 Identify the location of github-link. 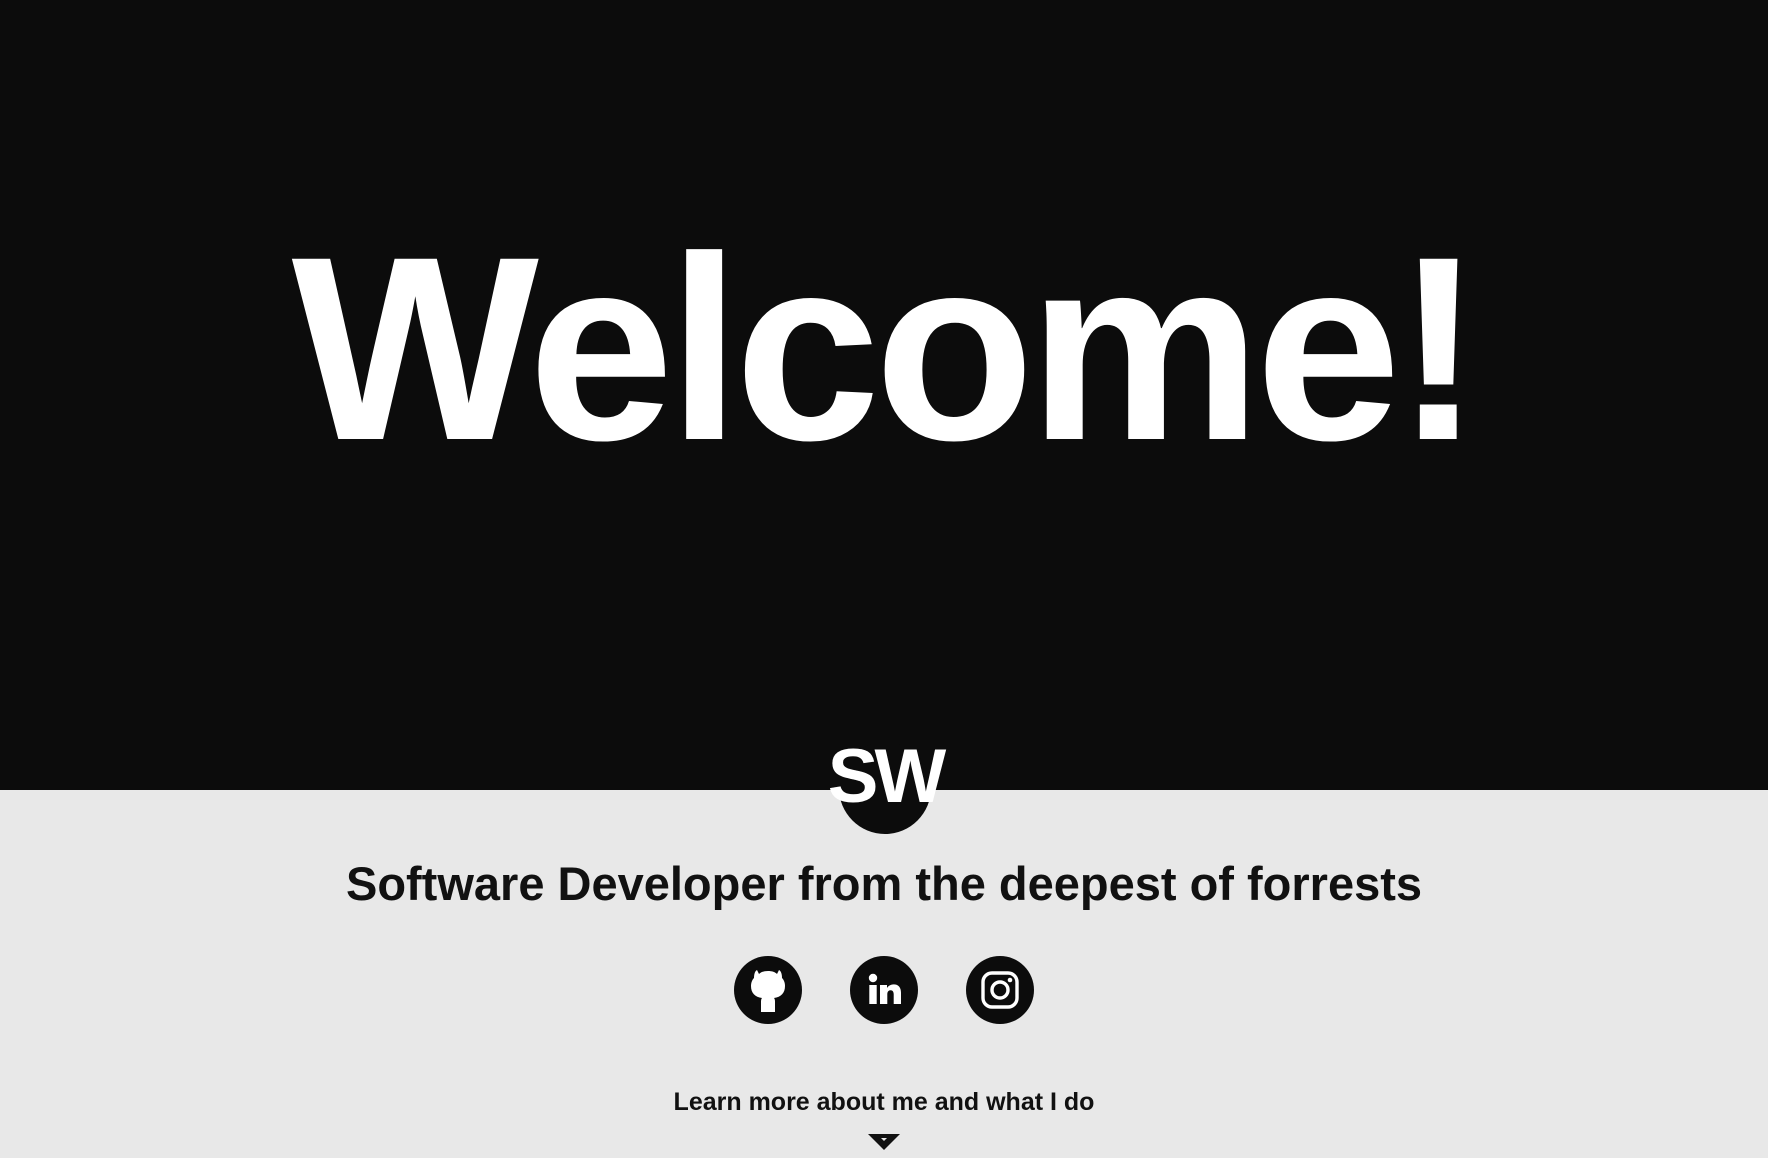
(768, 990).